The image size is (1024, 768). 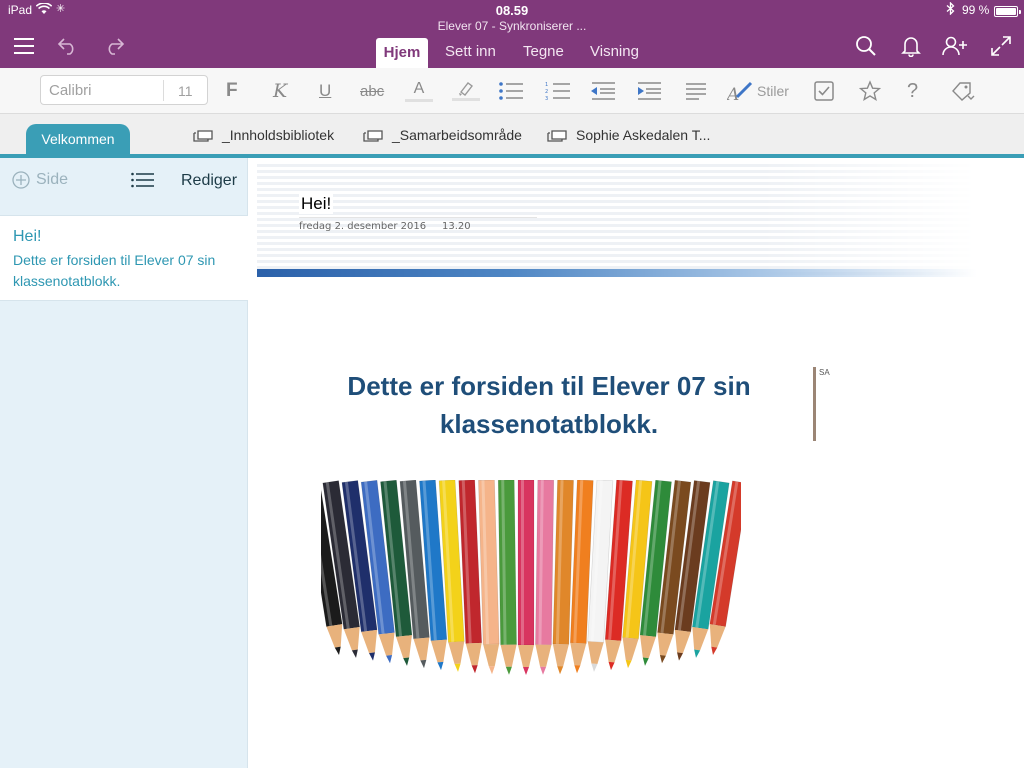 I want to click on share-add-person-icon, so click(x=955, y=46).